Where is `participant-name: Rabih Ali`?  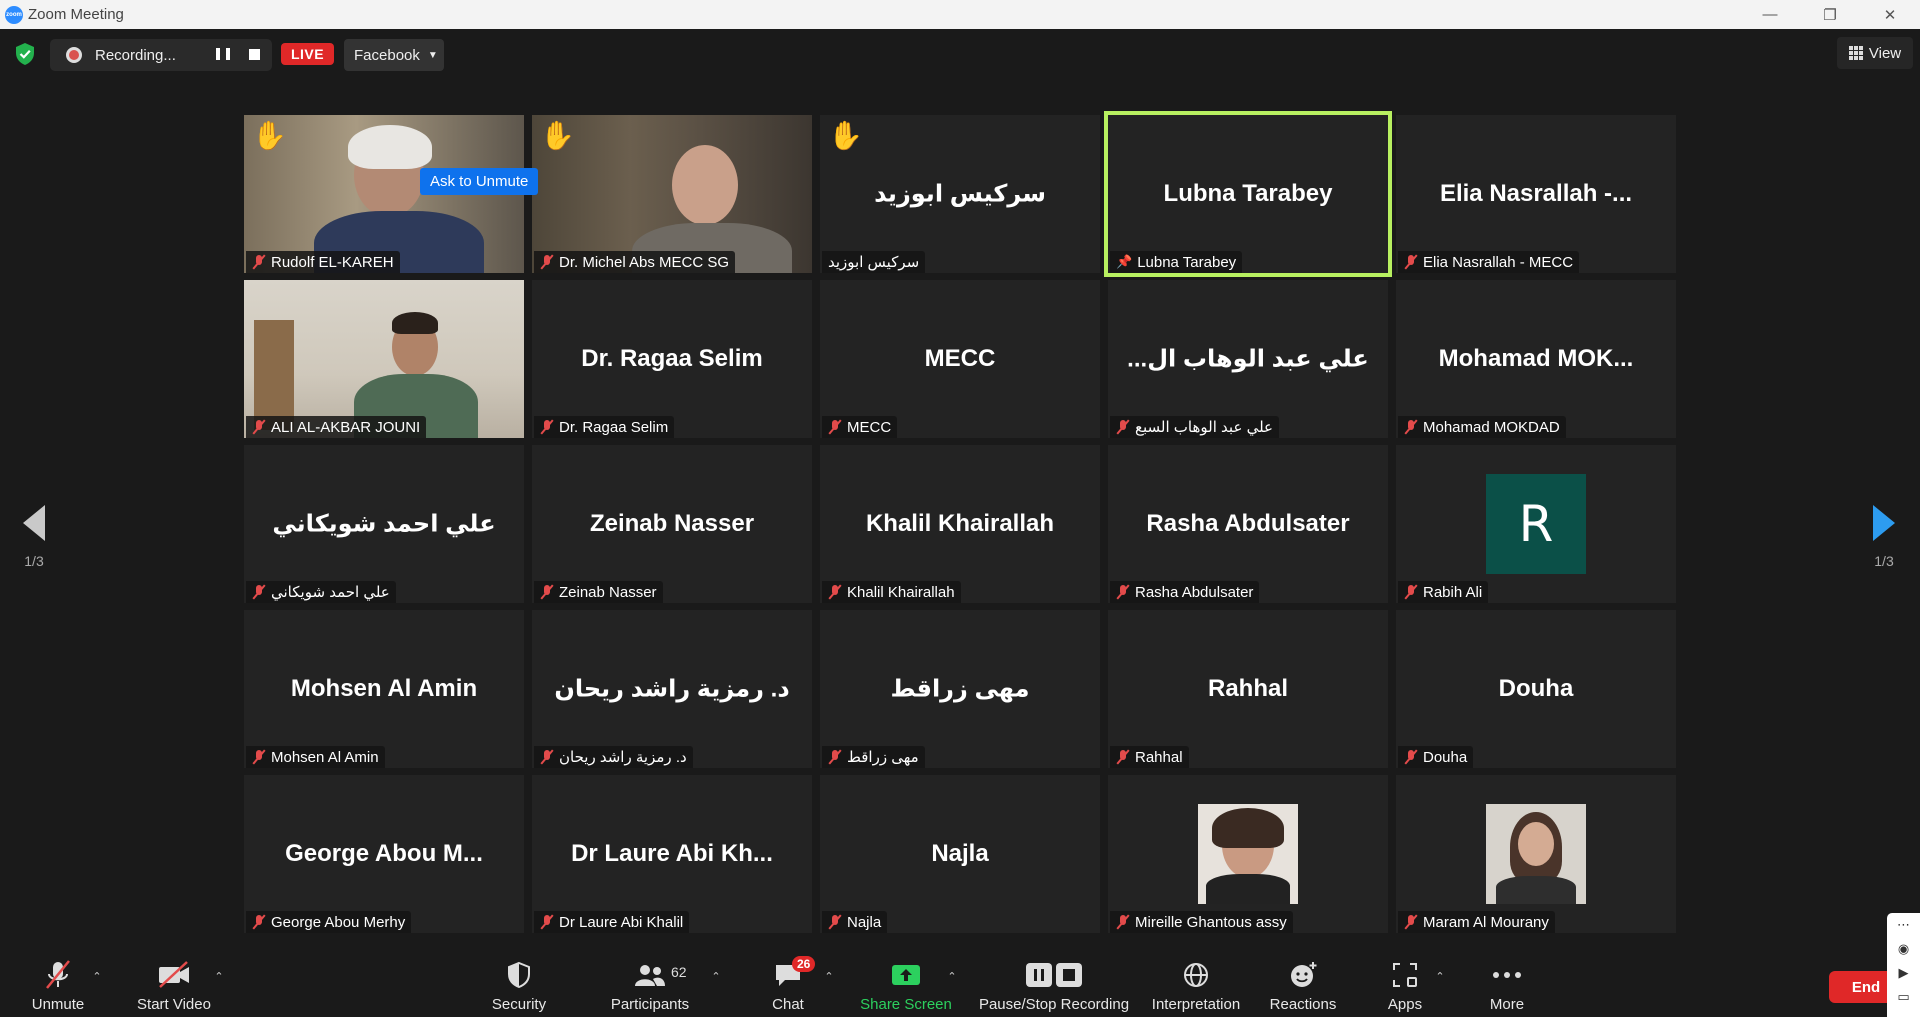
participant-name: Rabih Ali is located at coordinates (1453, 592).